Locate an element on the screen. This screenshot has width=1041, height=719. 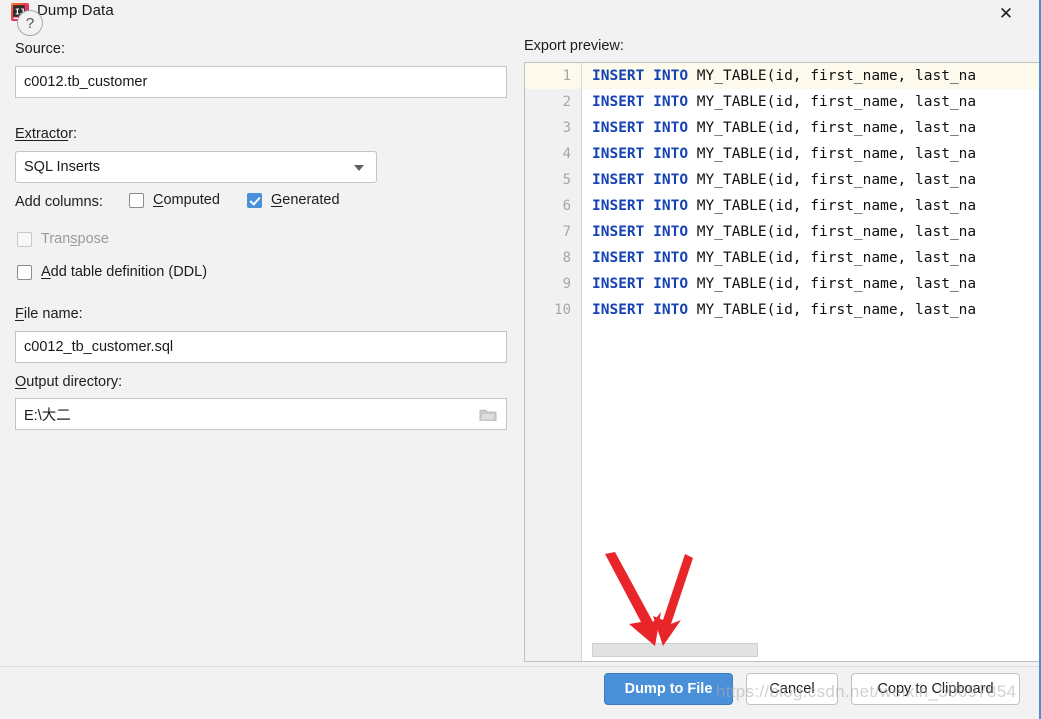
export-preview-label: Export preview: is located at coordinates (574, 46).